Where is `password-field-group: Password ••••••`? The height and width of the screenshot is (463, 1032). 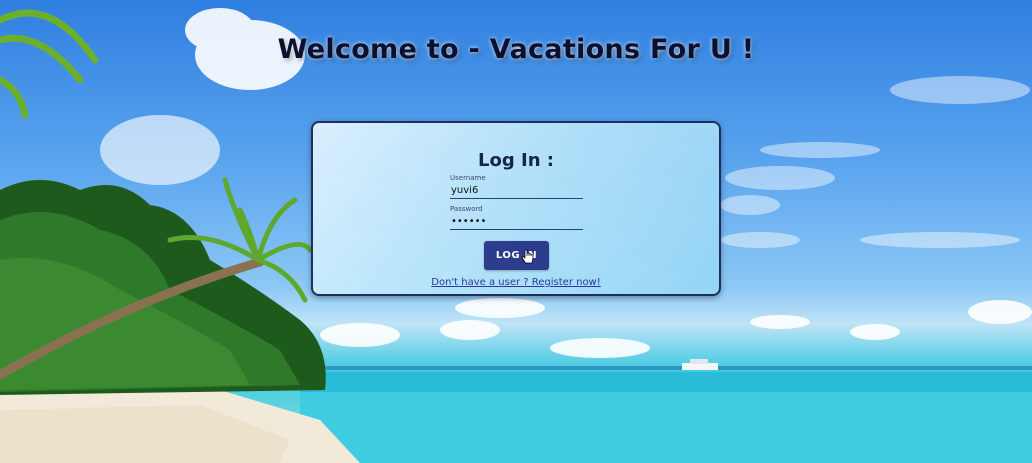 password-field-group: Password •••••• is located at coordinates (516, 217).